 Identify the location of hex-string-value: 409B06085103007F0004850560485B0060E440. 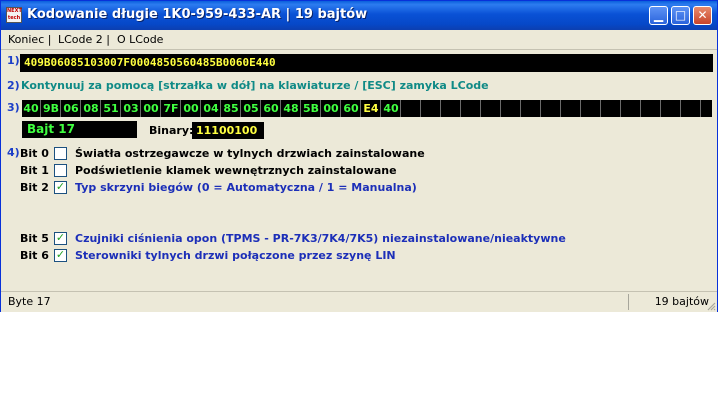
(150, 62).